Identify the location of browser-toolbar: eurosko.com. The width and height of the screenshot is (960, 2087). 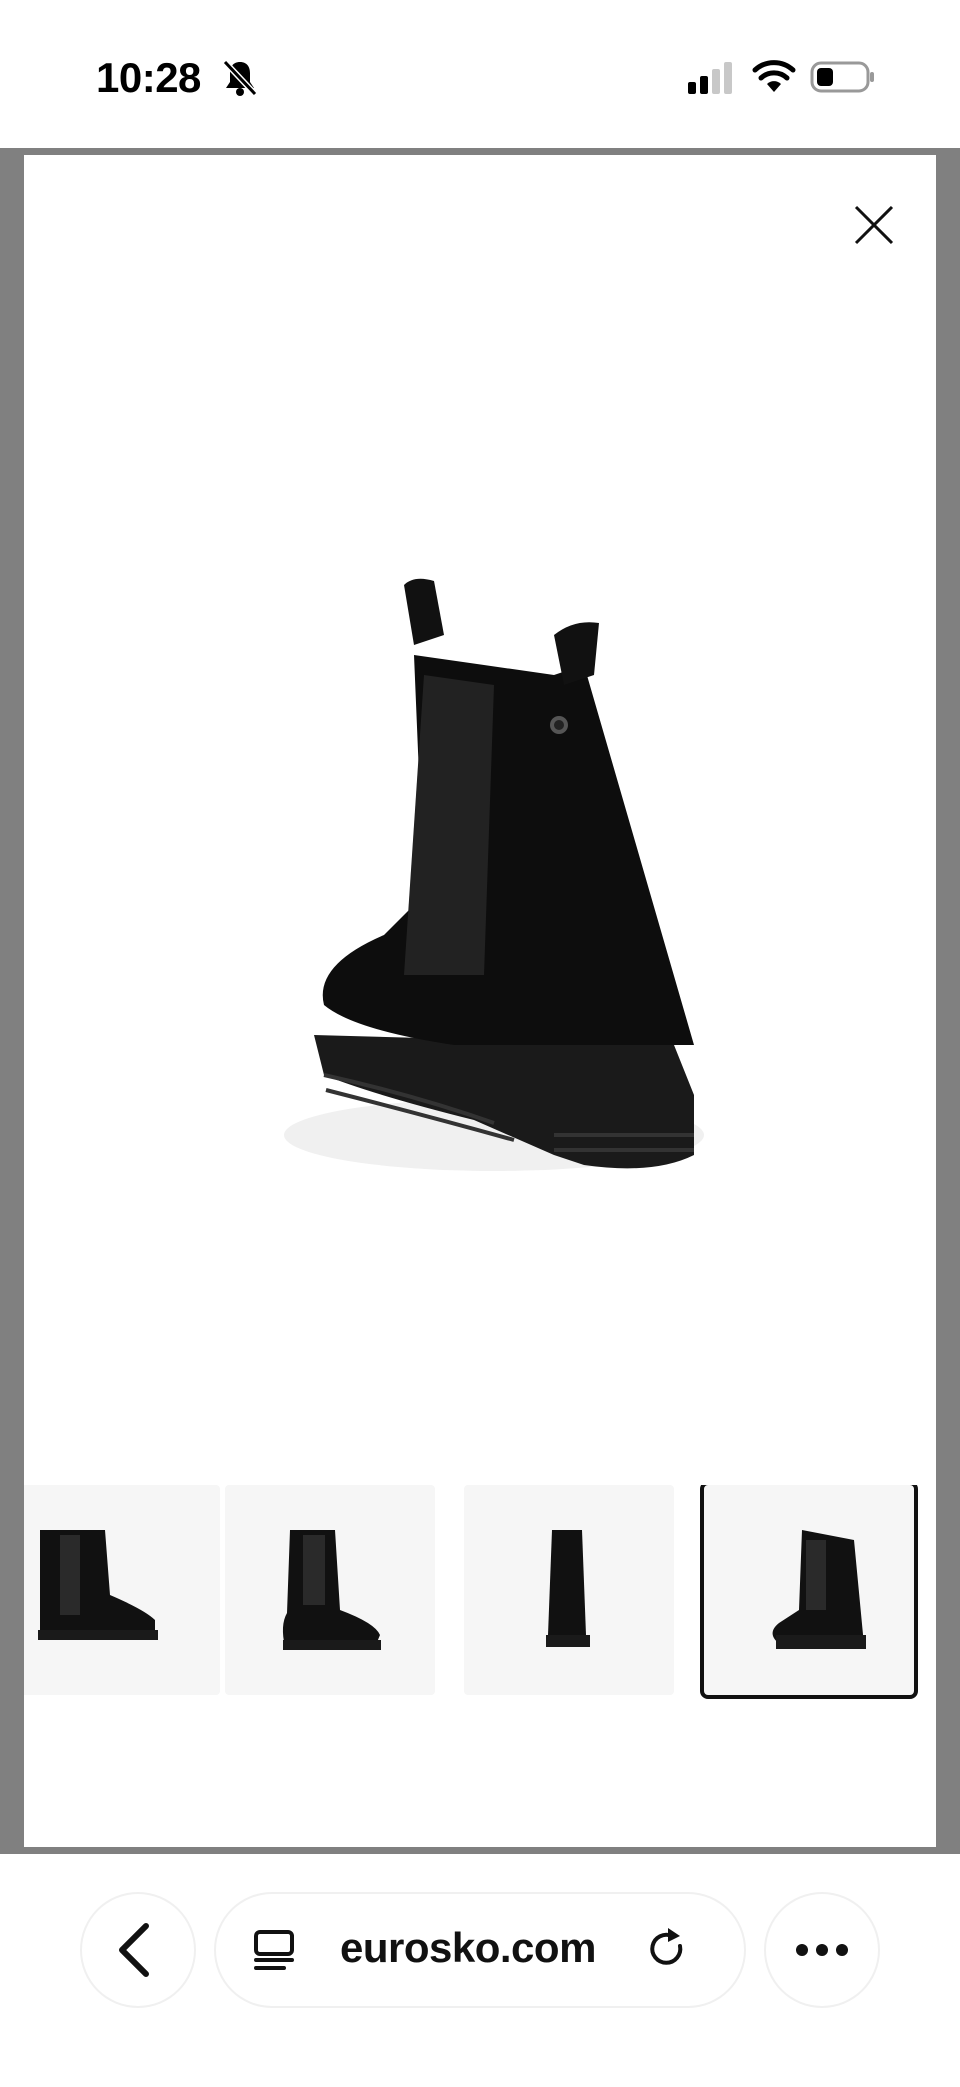
(480, 1970).